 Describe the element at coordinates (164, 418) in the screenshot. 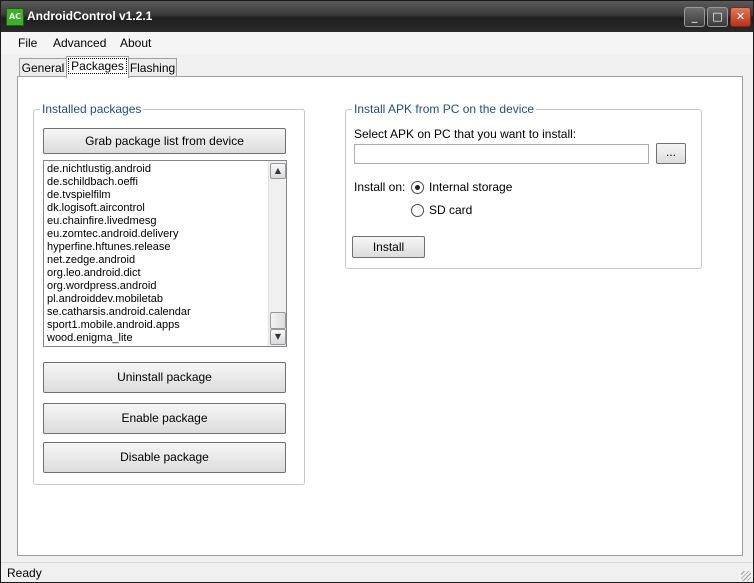

I see `enable-package-button: Enable package` at that location.